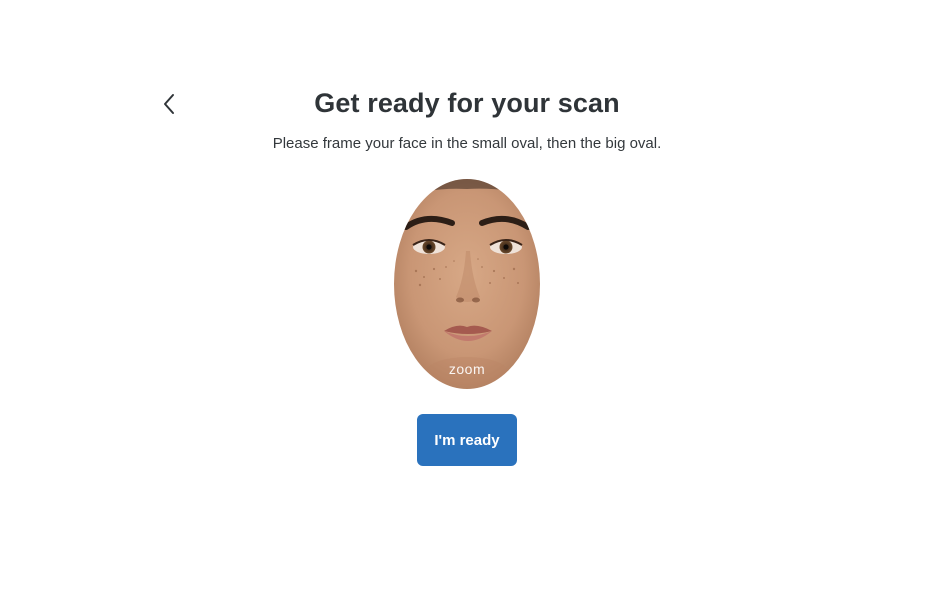 The width and height of the screenshot is (934, 604). Describe the element at coordinates (467, 369) in the screenshot. I see `zoom-logo: zoom` at that location.